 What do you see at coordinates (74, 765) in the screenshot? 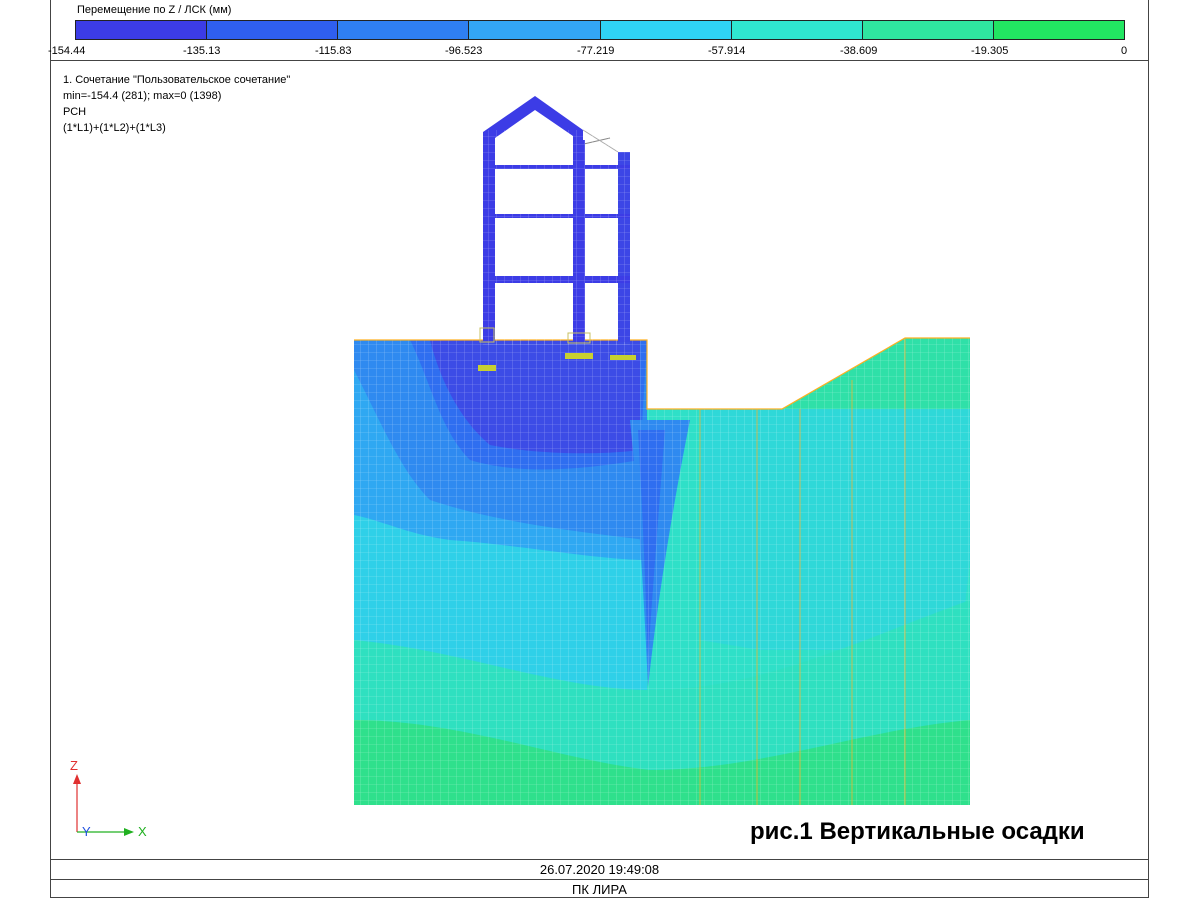
I see `z-axis-label: Z` at bounding box center [74, 765].